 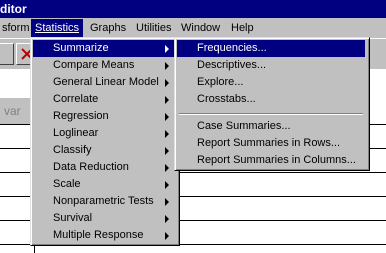 I want to click on menu-item-regression: Regression, so click(x=104, y=116).